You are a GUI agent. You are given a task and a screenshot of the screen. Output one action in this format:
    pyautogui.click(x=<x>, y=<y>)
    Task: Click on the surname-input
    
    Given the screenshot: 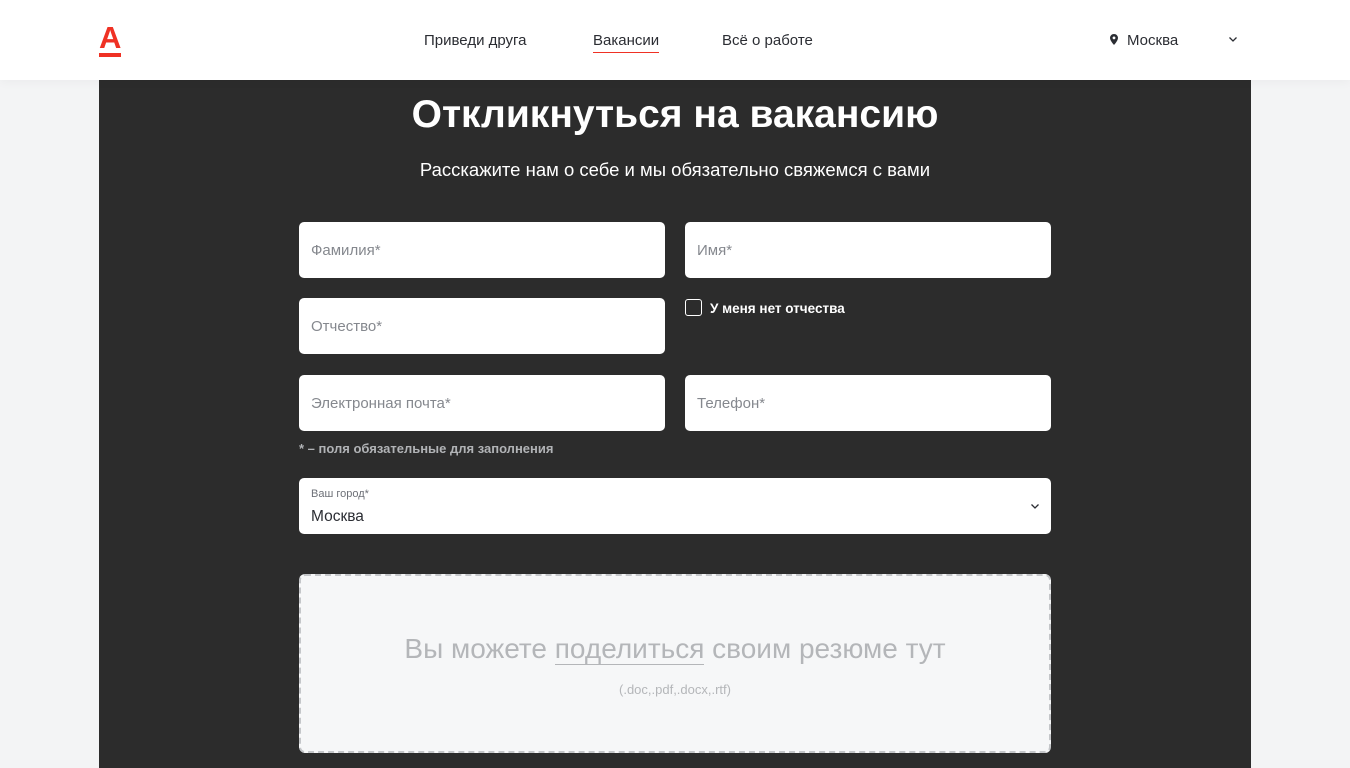 What is the action you would take?
    pyautogui.click(x=482, y=250)
    